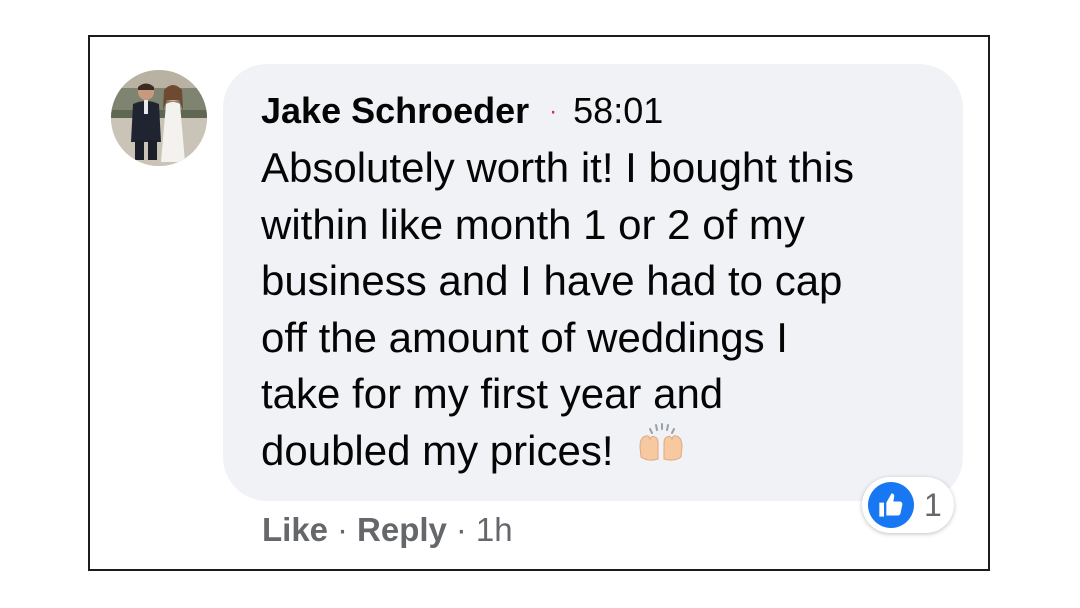 The height and width of the screenshot is (608, 1080). Describe the element at coordinates (524, 337) in the screenshot. I see `comment-line: off the amount of weddings I` at that location.